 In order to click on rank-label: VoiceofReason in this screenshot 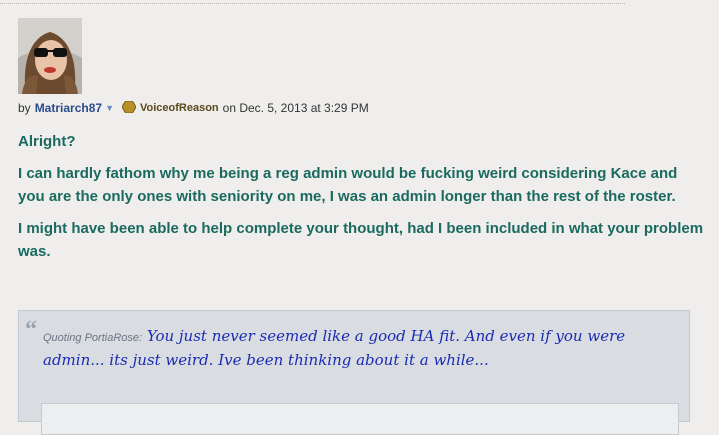, I will do `click(179, 108)`.